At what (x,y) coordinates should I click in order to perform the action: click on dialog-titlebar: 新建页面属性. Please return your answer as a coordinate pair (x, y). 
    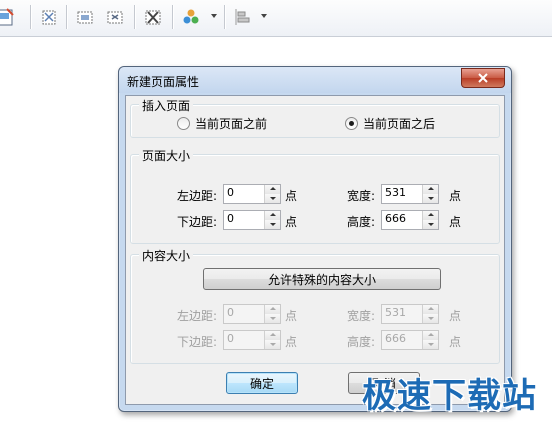
    Looking at the image, I should click on (315, 80).